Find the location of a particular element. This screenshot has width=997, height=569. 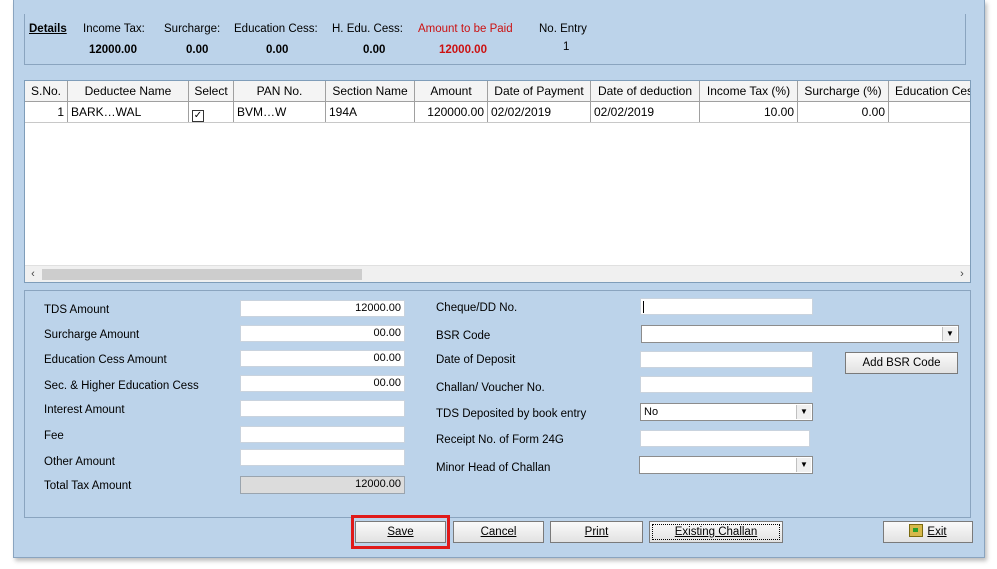

cancel-button-label: Cancel is located at coordinates (498, 532).